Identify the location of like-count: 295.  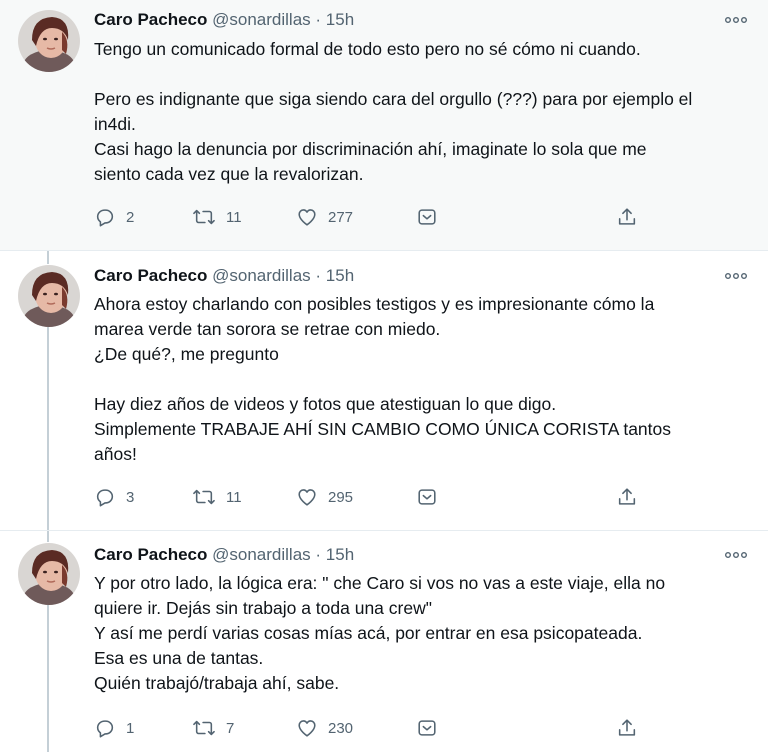
(341, 497).